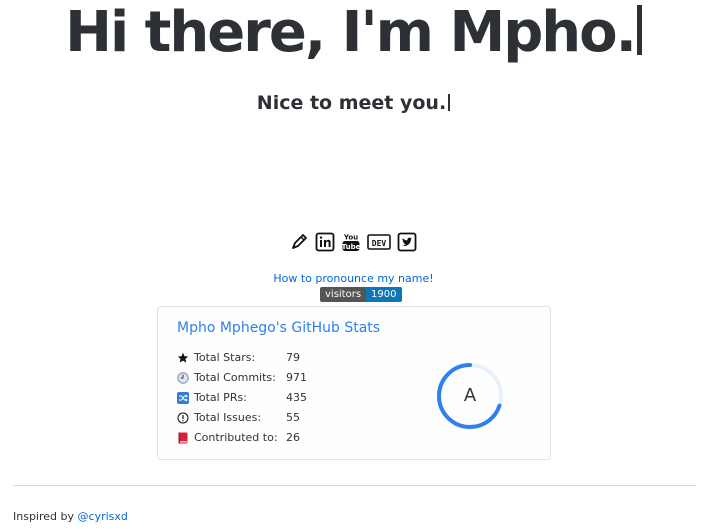 This screenshot has width=707, height=529. Describe the element at coordinates (293, 437) in the screenshot. I see `stat-value: 26` at that location.